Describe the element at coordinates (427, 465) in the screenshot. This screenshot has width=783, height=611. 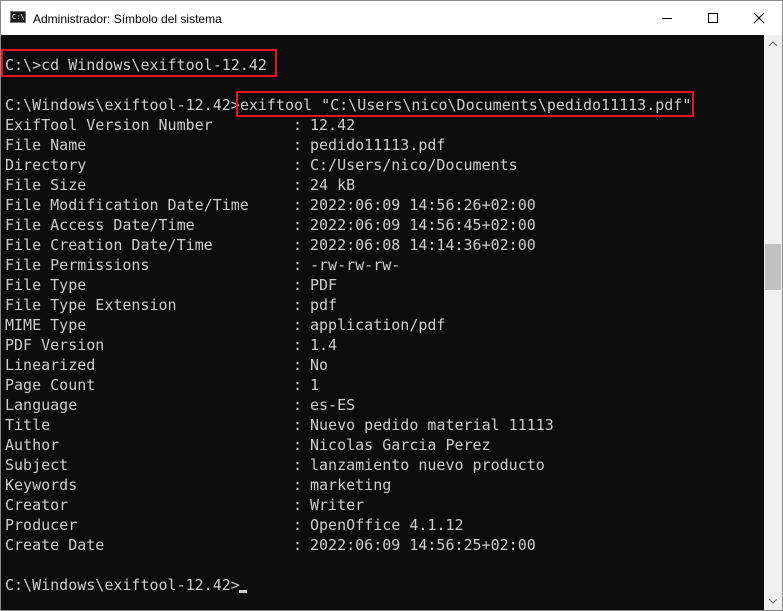
I see `field-value: lanzamiento nuevo producto` at that location.